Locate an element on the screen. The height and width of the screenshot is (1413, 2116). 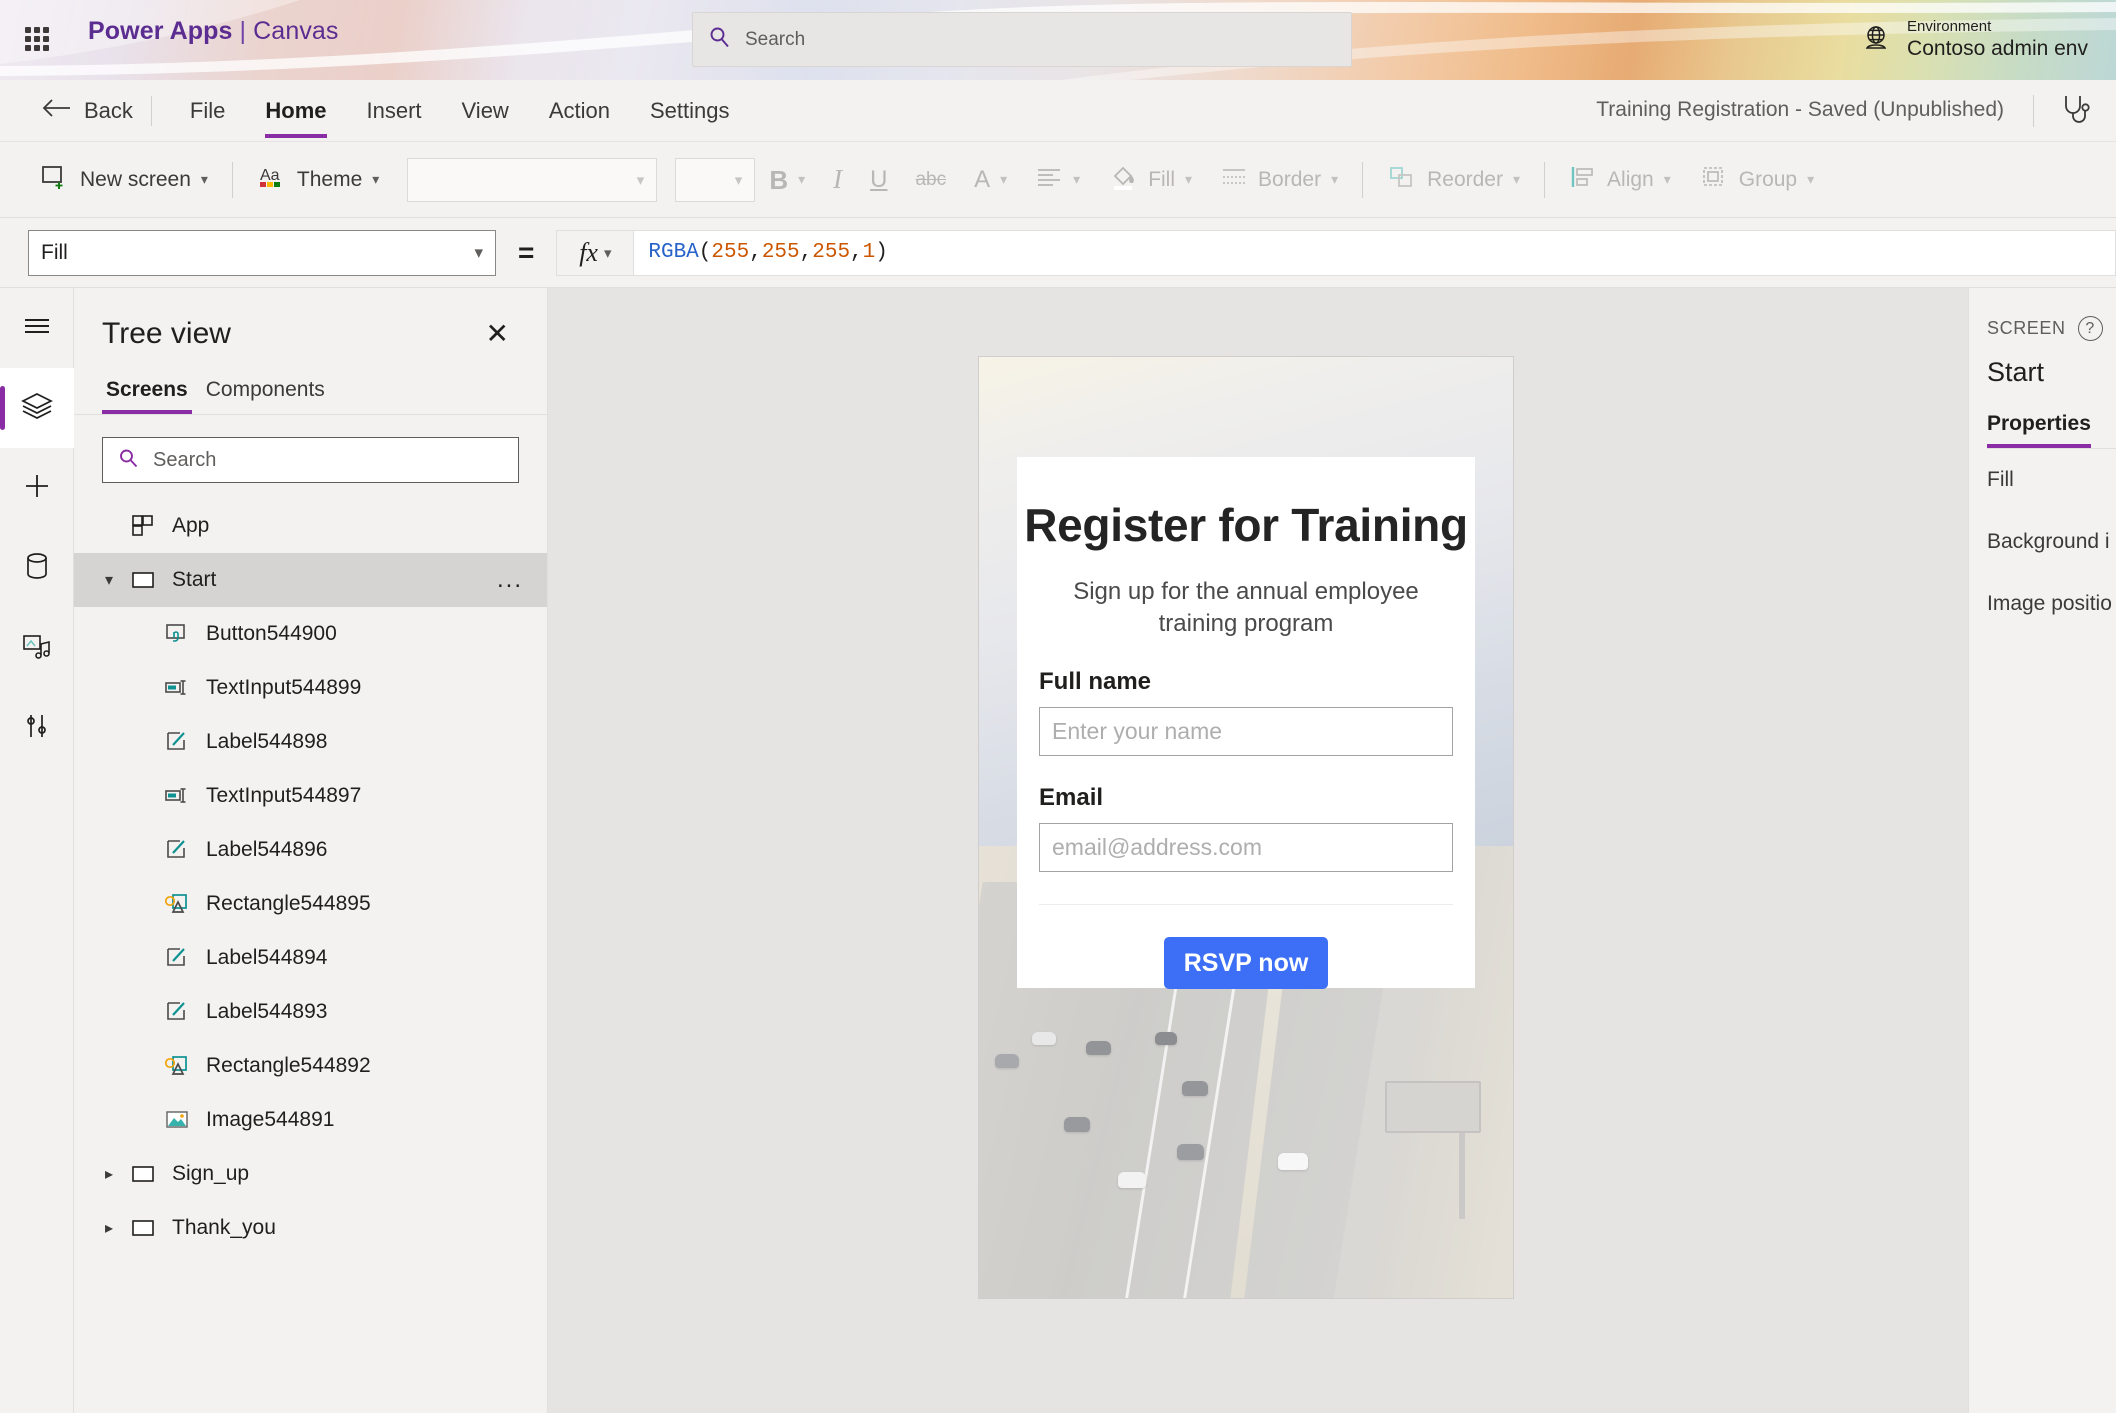
tab-screens: Screens is located at coordinates (147, 394).